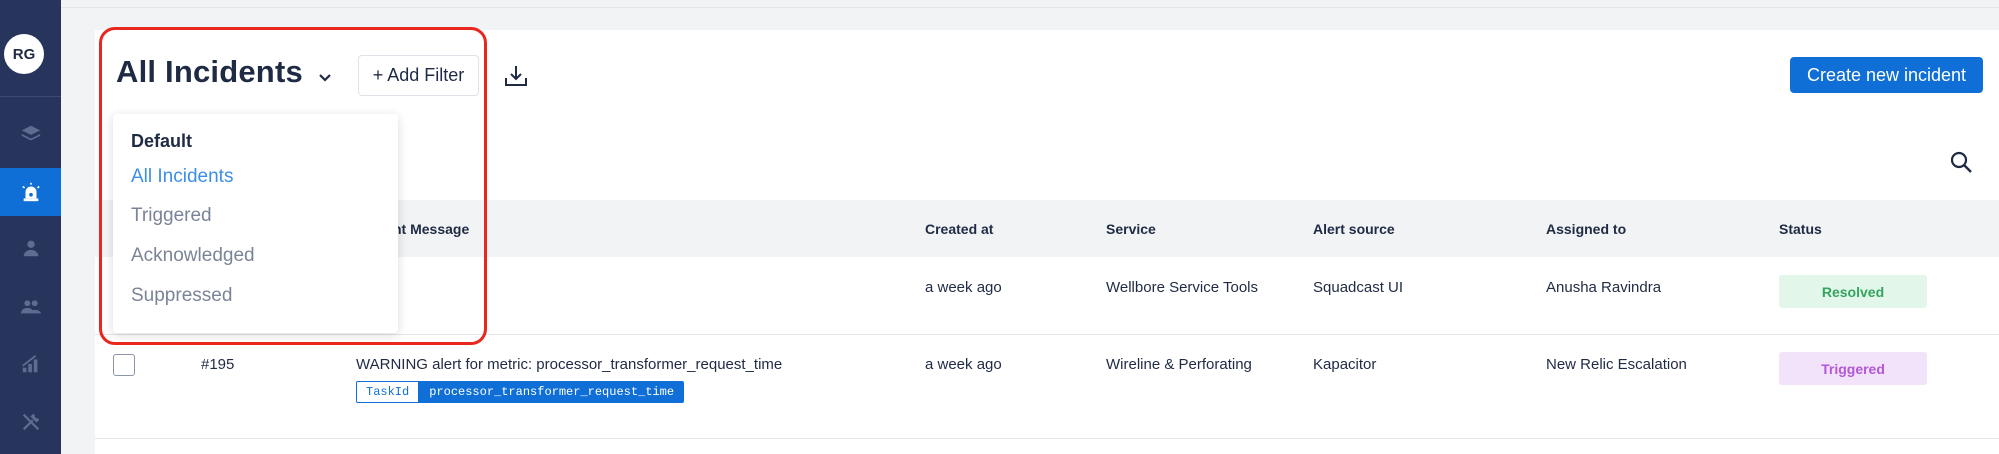  Describe the element at coordinates (1961, 162) in the screenshot. I see `search-icon` at that location.